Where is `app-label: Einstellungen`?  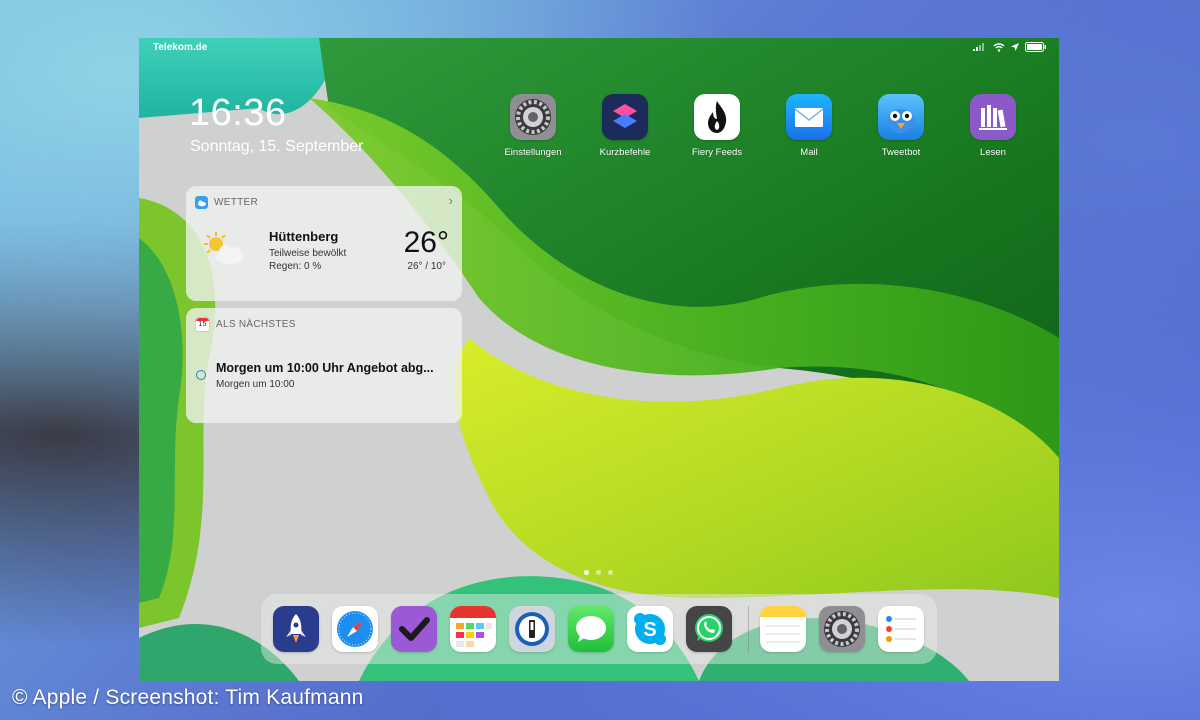
app-label: Einstellungen is located at coordinates (533, 152).